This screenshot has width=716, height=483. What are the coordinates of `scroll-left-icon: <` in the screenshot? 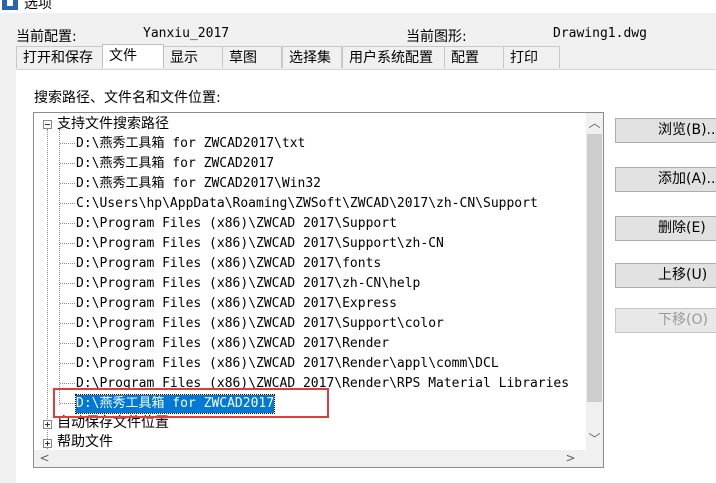 It's located at (44, 458).